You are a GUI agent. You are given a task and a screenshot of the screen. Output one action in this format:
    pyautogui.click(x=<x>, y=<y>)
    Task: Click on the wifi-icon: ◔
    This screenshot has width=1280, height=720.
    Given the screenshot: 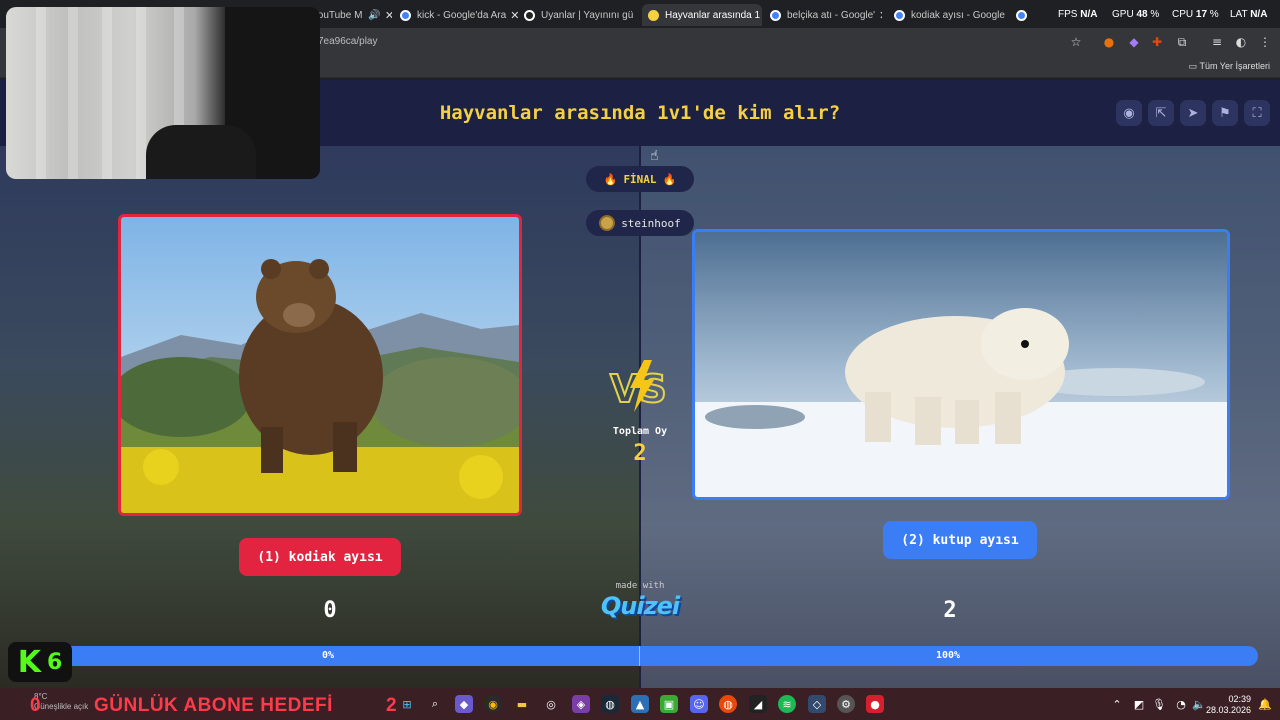 What is the action you would take?
    pyautogui.click(x=1181, y=704)
    